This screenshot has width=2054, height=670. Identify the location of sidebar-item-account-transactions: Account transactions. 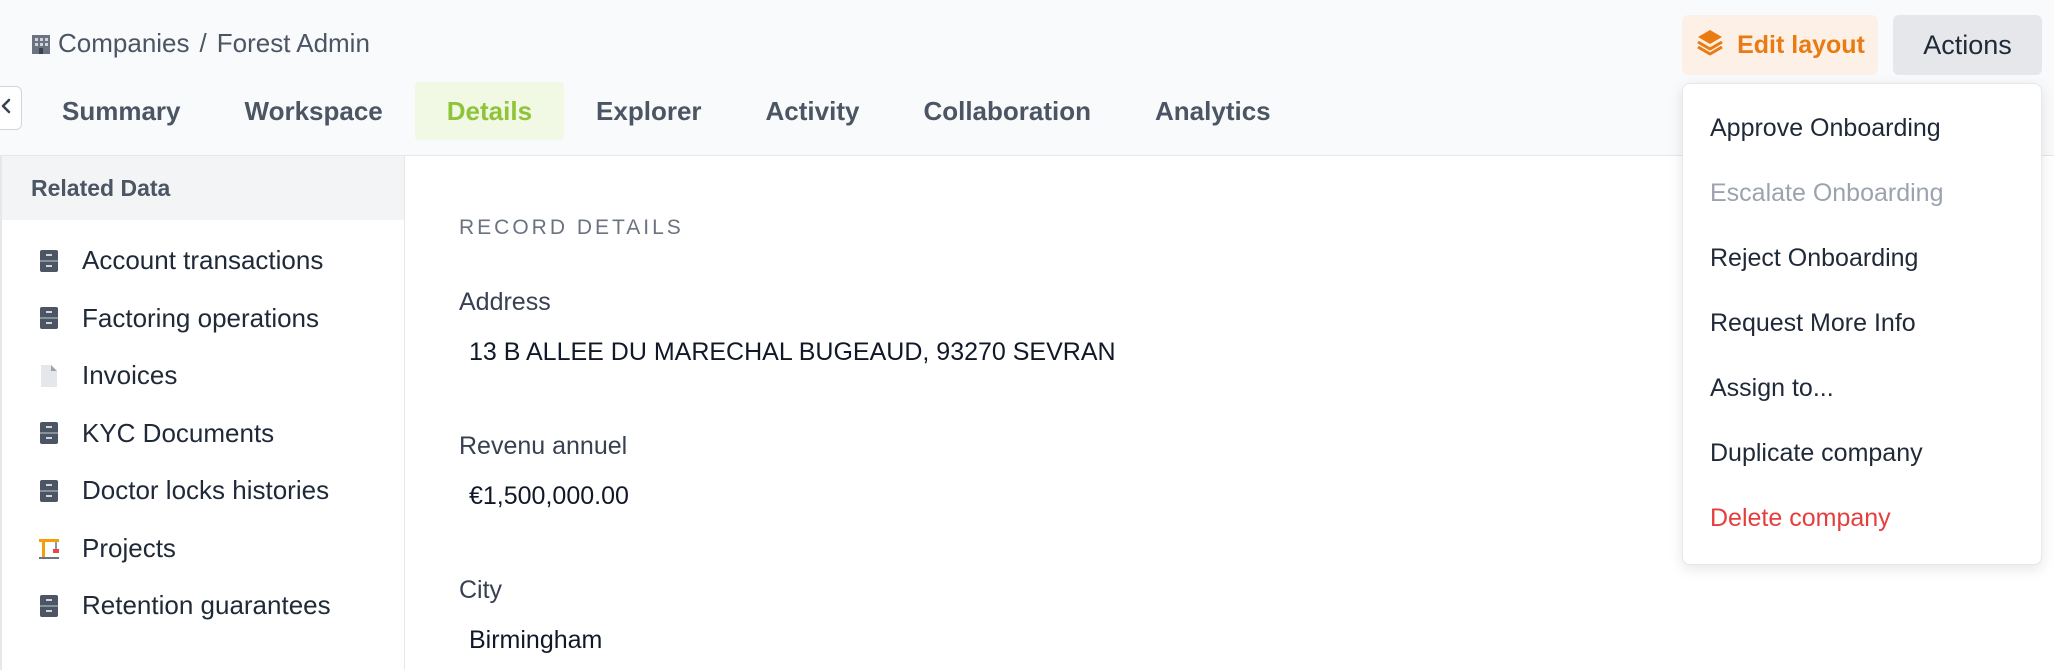
(203, 261).